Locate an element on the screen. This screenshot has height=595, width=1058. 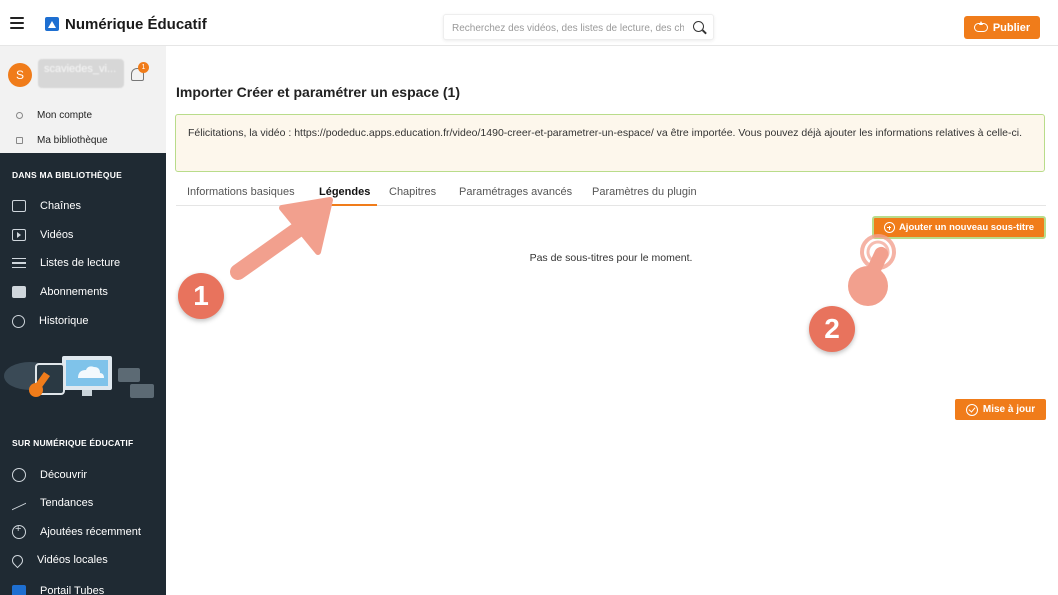
notification-badge: 1 is located at coordinates (143, 67).